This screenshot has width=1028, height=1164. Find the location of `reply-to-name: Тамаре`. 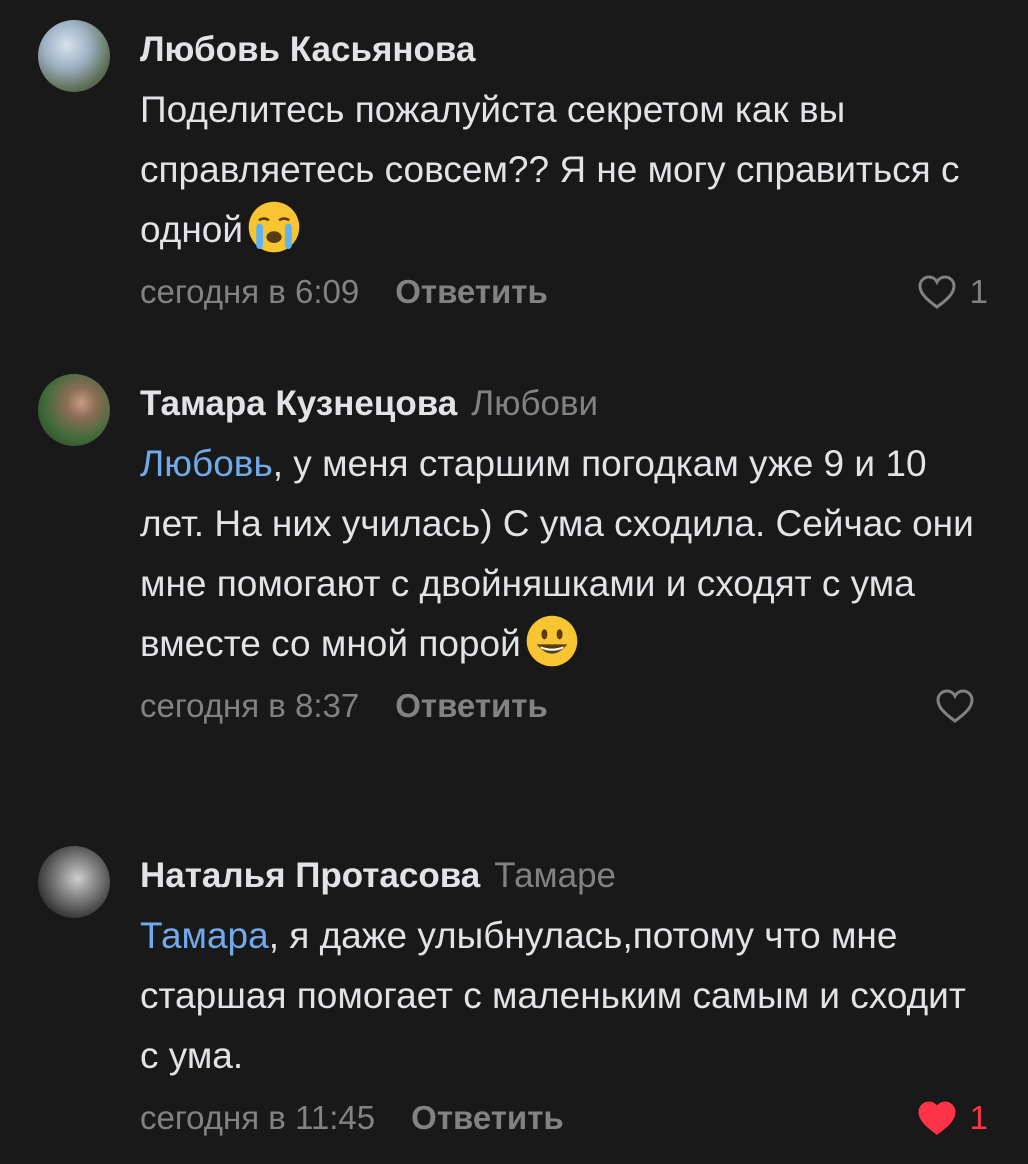

reply-to-name: Тамаре is located at coordinates (555, 875).